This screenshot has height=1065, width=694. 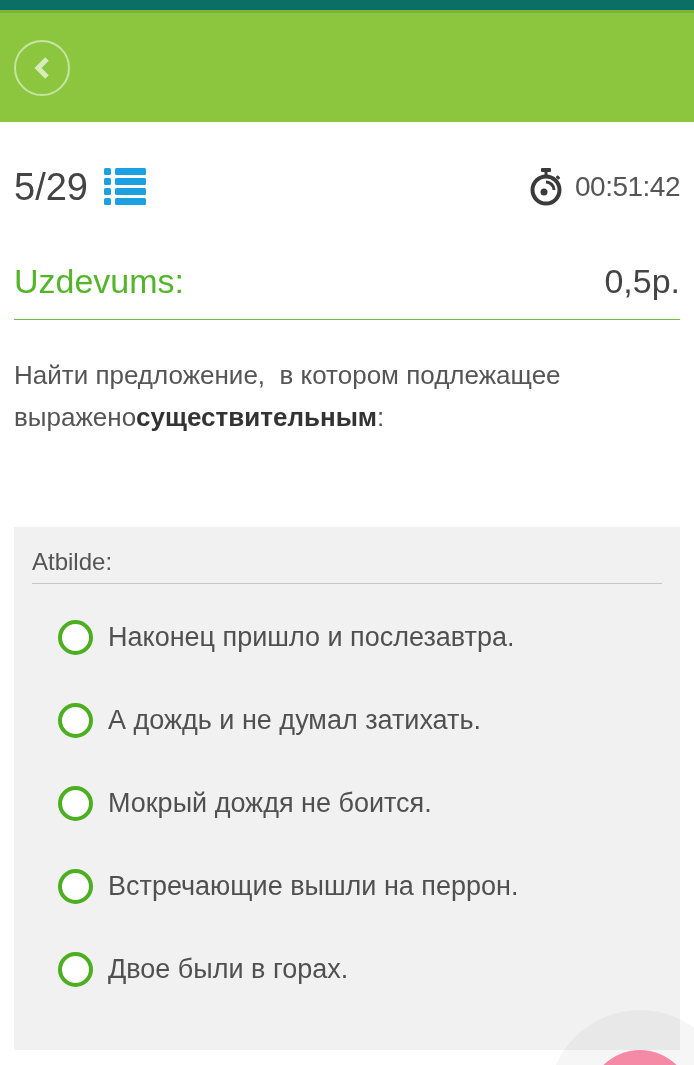 I want to click on timer-text: 00:51:42, so click(x=627, y=187).